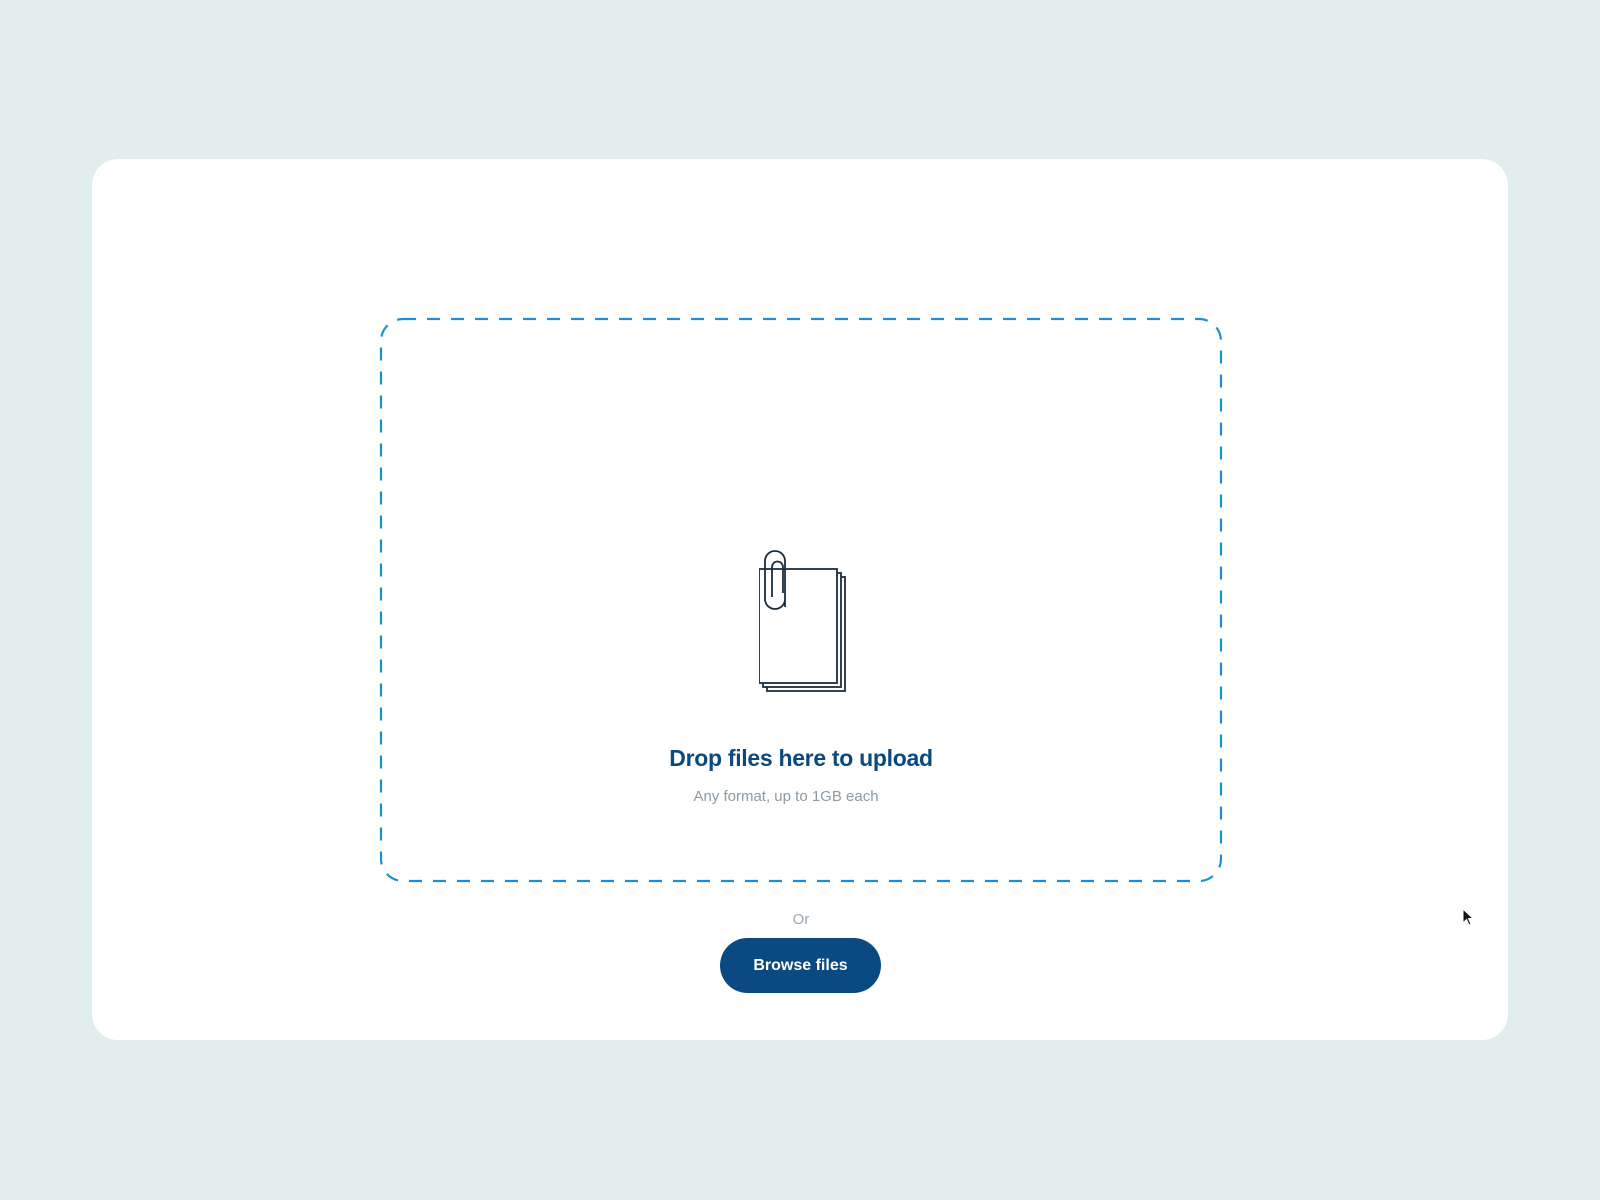  Describe the element at coordinates (801, 919) in the screenshot. I see `or-separator: Or` at that location.